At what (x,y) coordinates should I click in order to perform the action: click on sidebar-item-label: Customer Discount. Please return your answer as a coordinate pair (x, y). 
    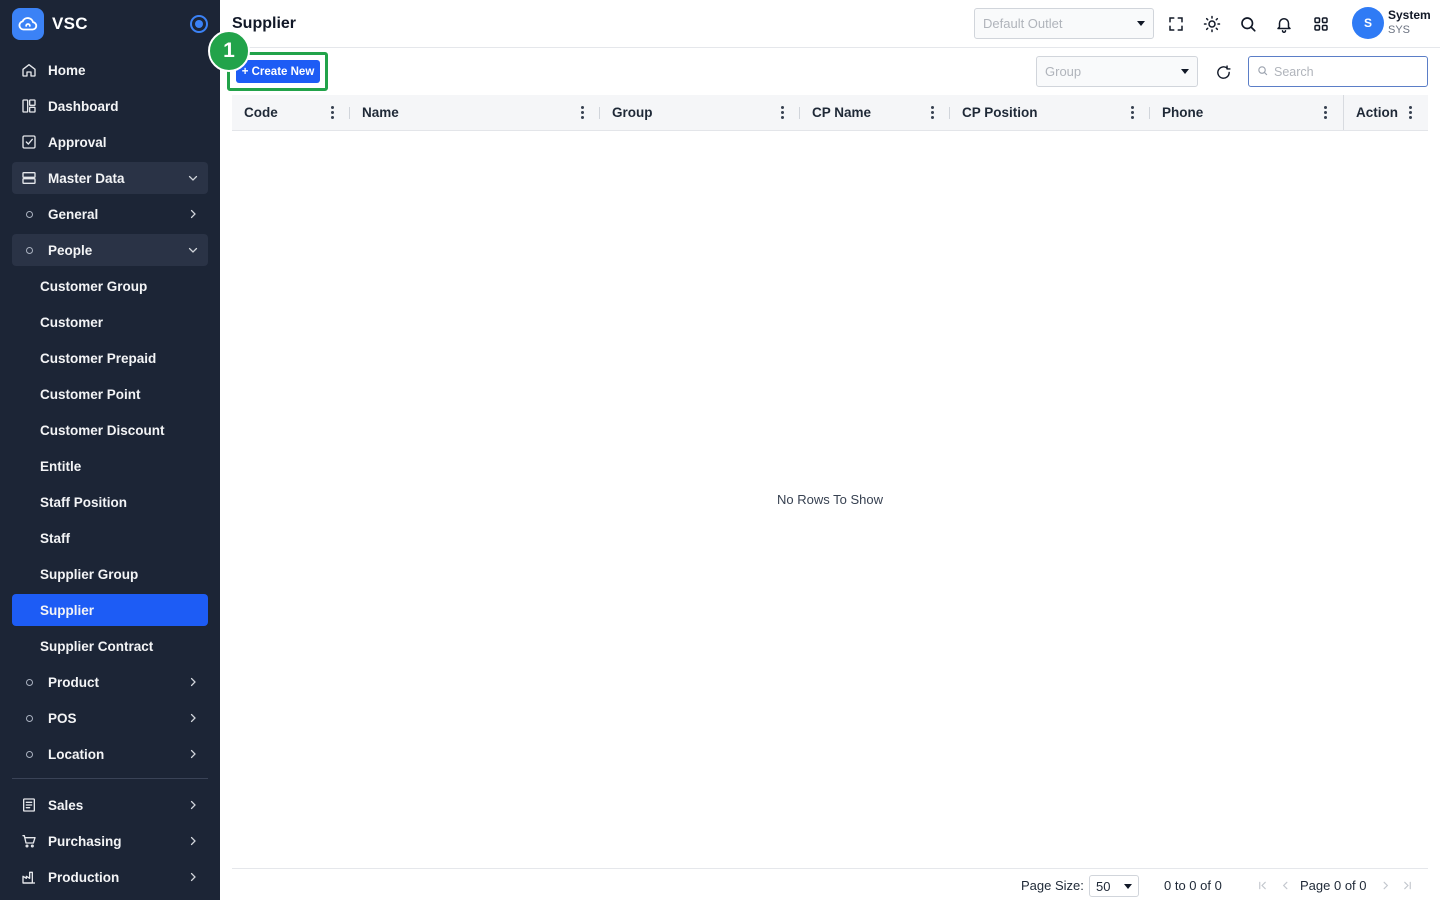
    Looking at the image, I should click on (102, 430).